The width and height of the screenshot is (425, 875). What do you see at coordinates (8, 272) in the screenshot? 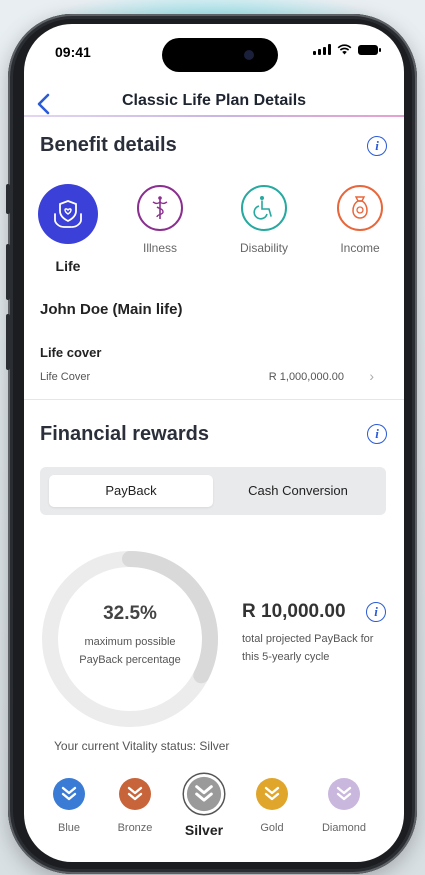
I see `volume-up-button` at bounding box center [8, 272].